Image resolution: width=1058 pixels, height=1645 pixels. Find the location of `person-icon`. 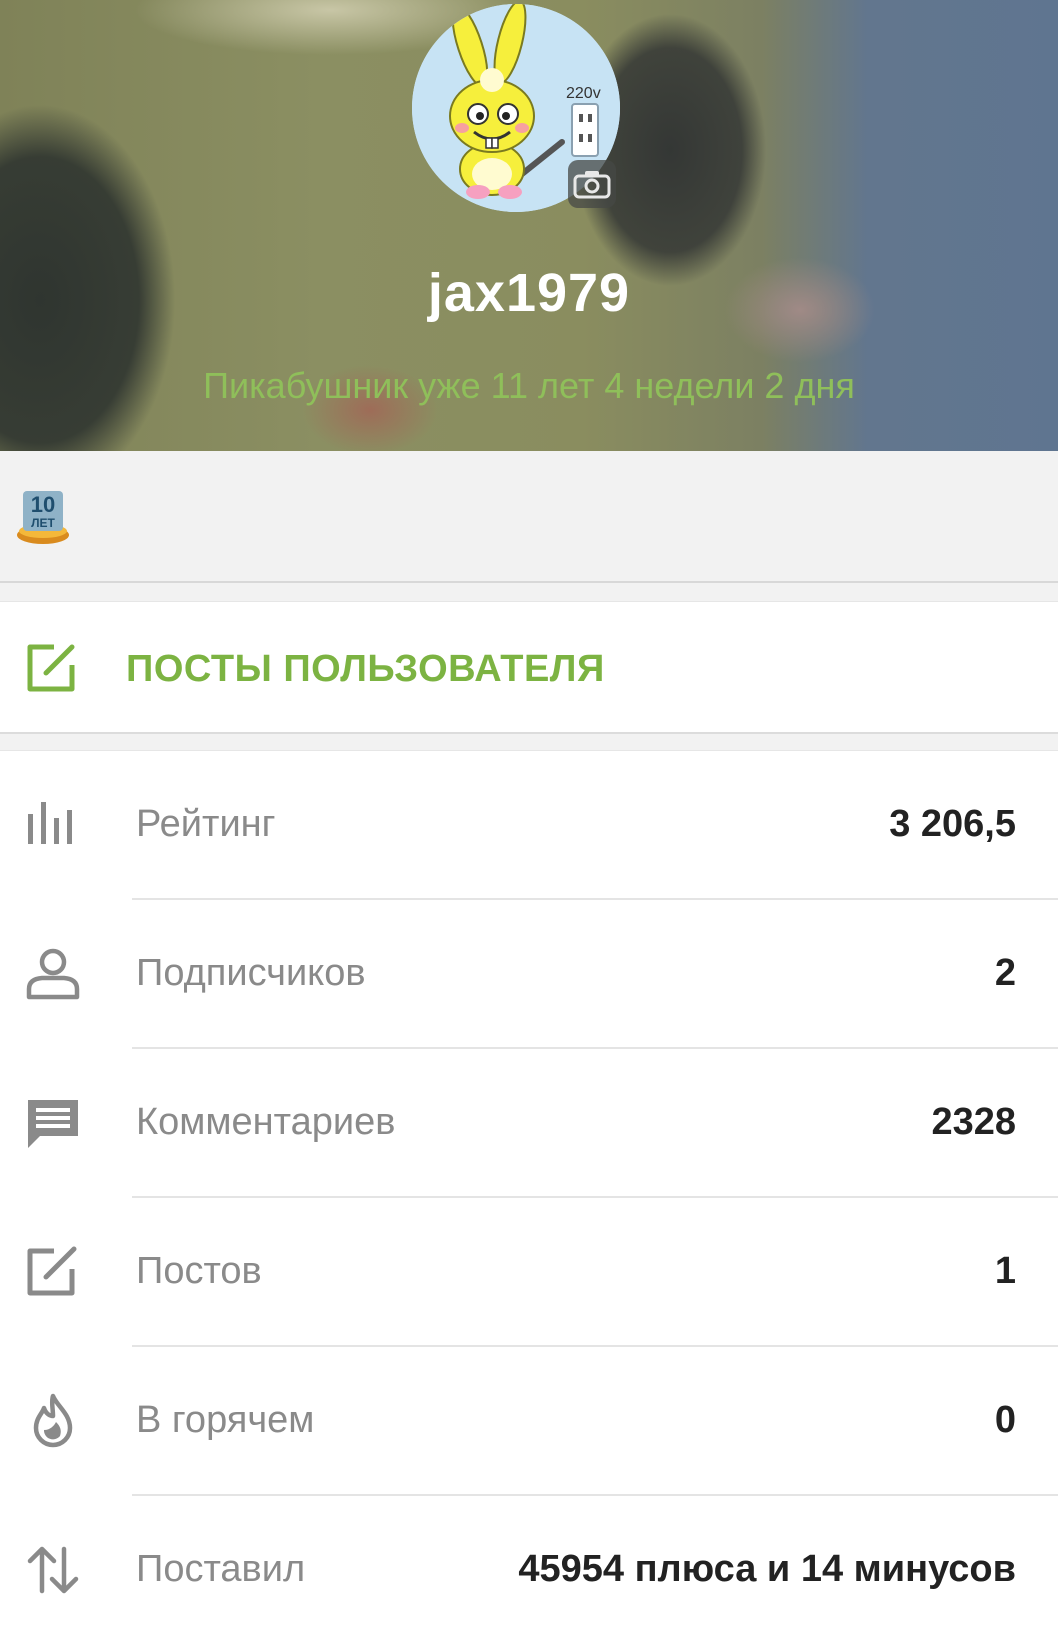

person-icon is located at coordinates (53, 974).